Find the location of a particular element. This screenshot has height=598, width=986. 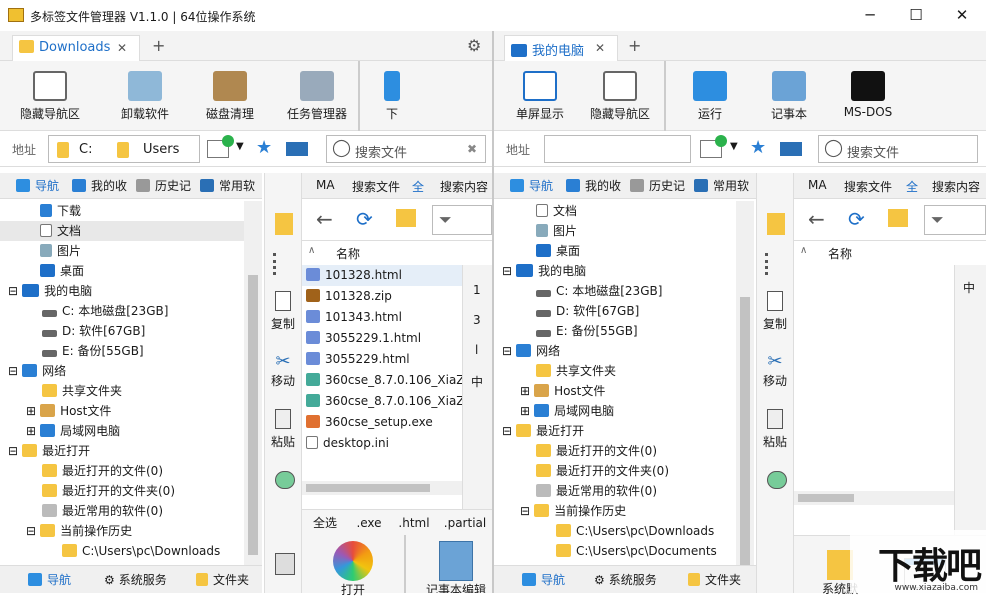

tree-item: 最近常用的软件(0) is located at coordinates (596, 491).